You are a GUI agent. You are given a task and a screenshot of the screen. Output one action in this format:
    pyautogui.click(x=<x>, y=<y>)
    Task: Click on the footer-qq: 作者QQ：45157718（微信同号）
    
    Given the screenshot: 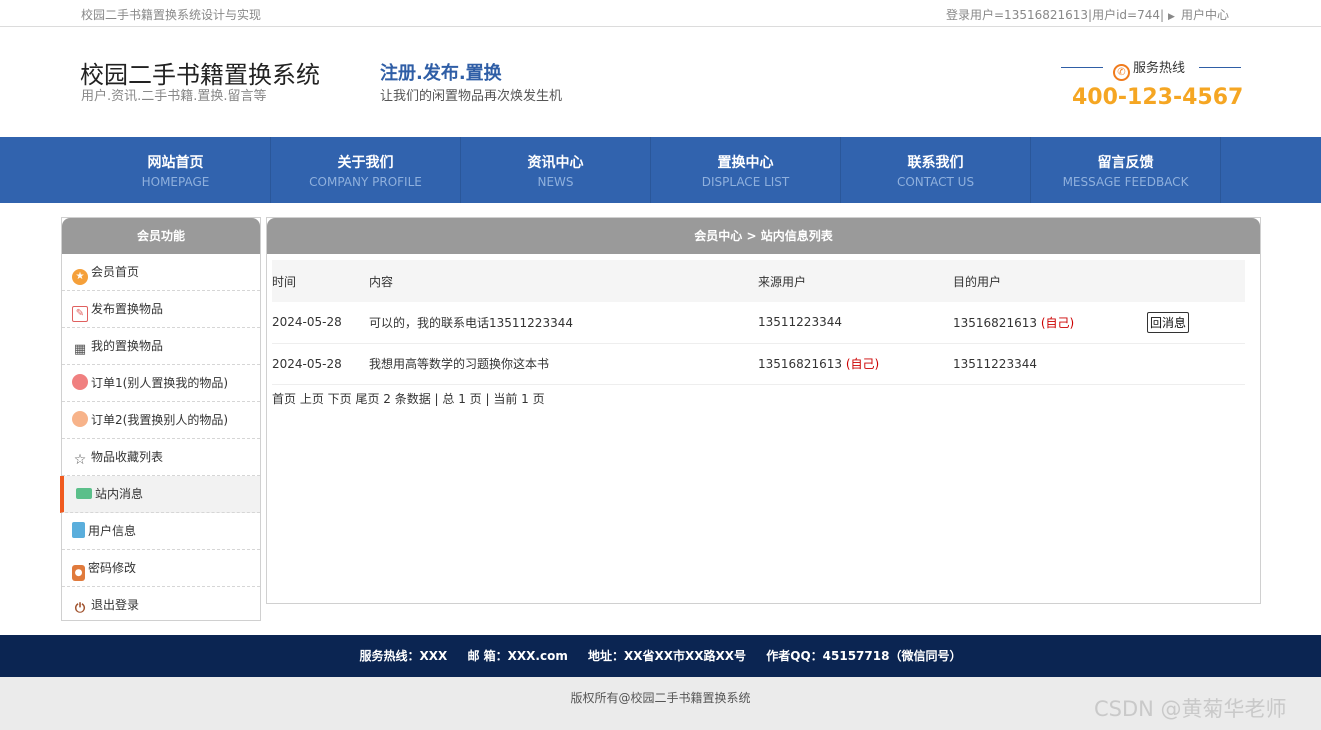 What is the action you would take?
    pyautogui.click(x=864, y=656)
    